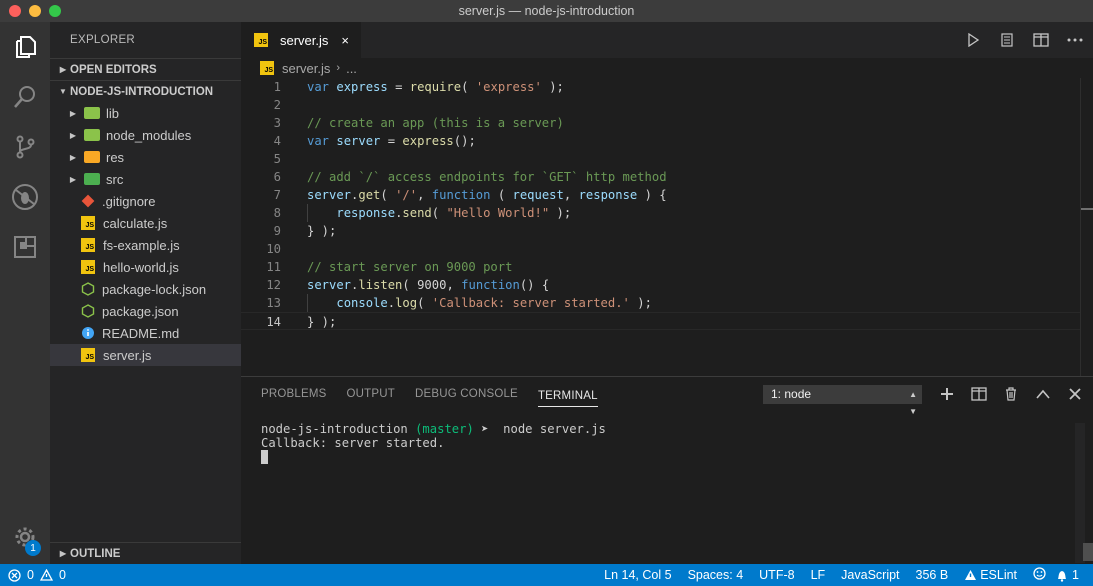 The width and height of the screenshot is (1093, 586). Describe the element at coordinates (640, 303) in the screenshot. I see `code-token: );` at that location.